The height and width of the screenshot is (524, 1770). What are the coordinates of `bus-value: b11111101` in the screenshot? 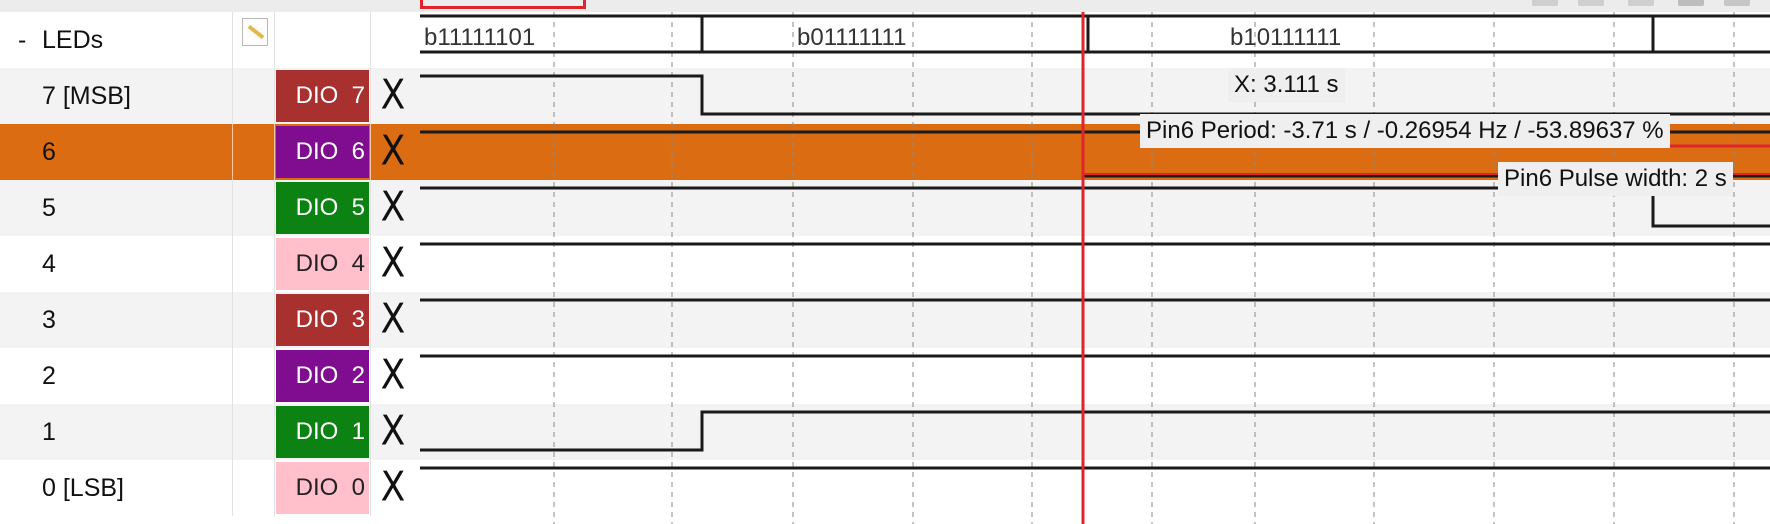 It's located at (480, 37).